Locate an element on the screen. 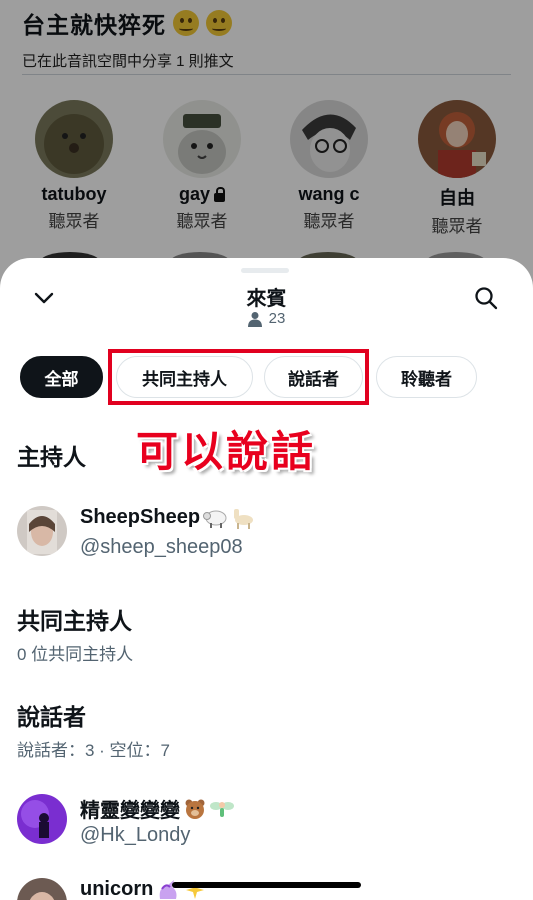 The height and width of the screenshot is (900, 533). sheet-grabber is located at coordinates (265, 270).